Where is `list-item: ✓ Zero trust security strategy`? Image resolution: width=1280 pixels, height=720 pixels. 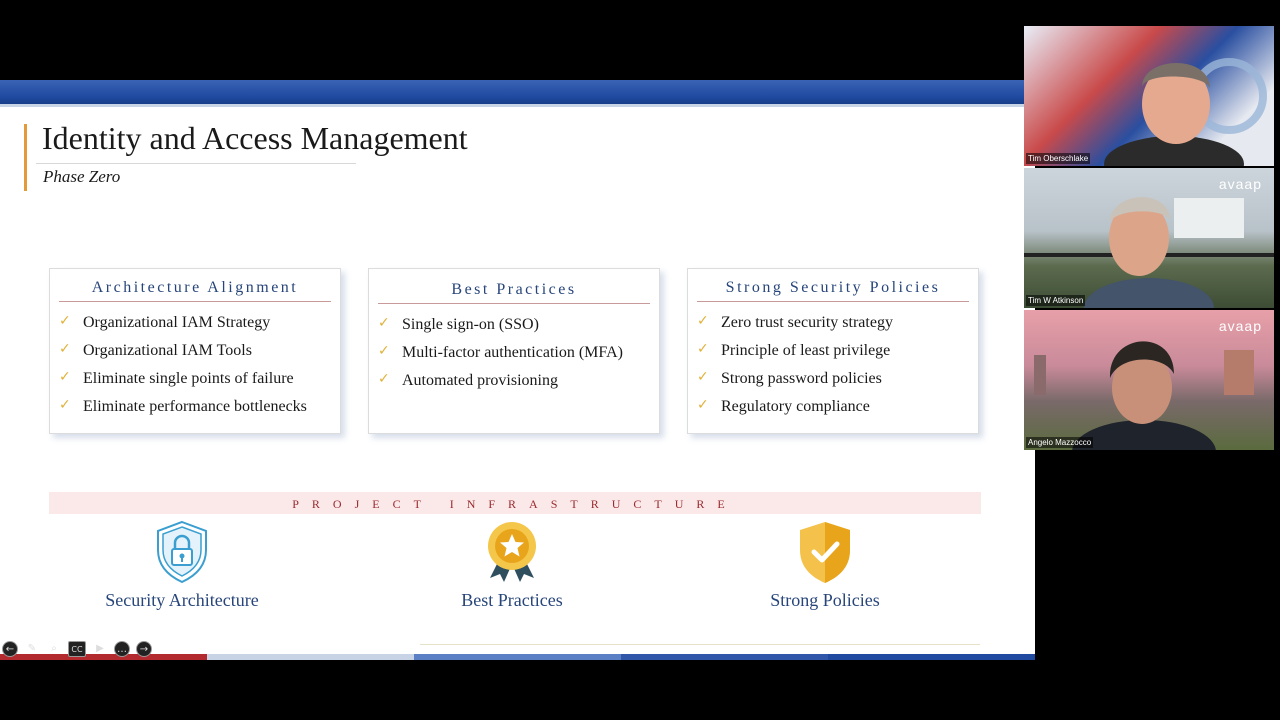 list-item: ✓ Zero trust security strategy is located at coordinates (837, 322).